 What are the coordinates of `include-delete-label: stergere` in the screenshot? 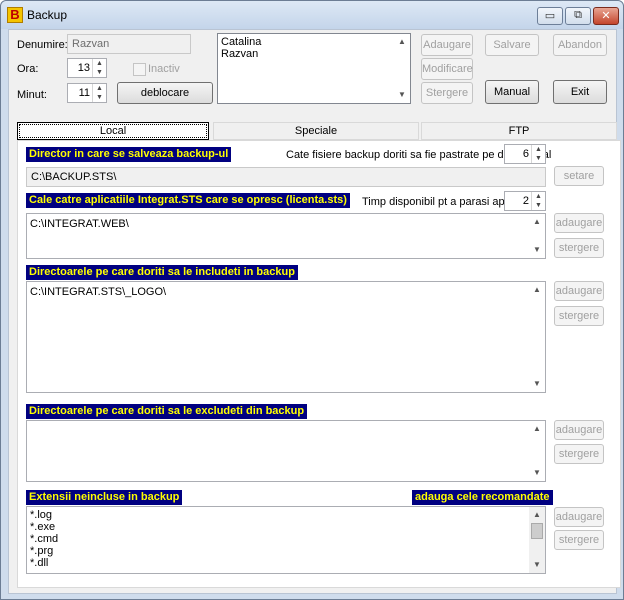 It's located at (579, 316).